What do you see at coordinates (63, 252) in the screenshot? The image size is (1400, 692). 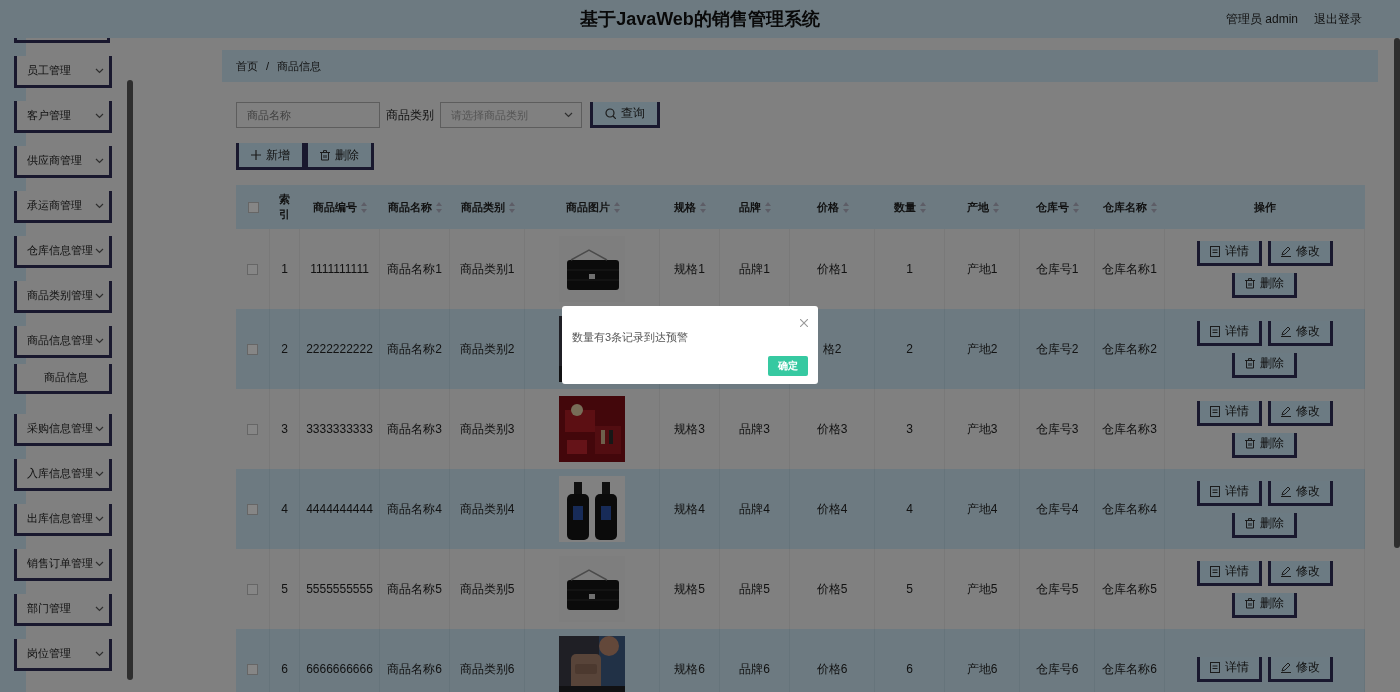 I see `menu-item: 仓库信息管理` at bounding box center [63, 252].